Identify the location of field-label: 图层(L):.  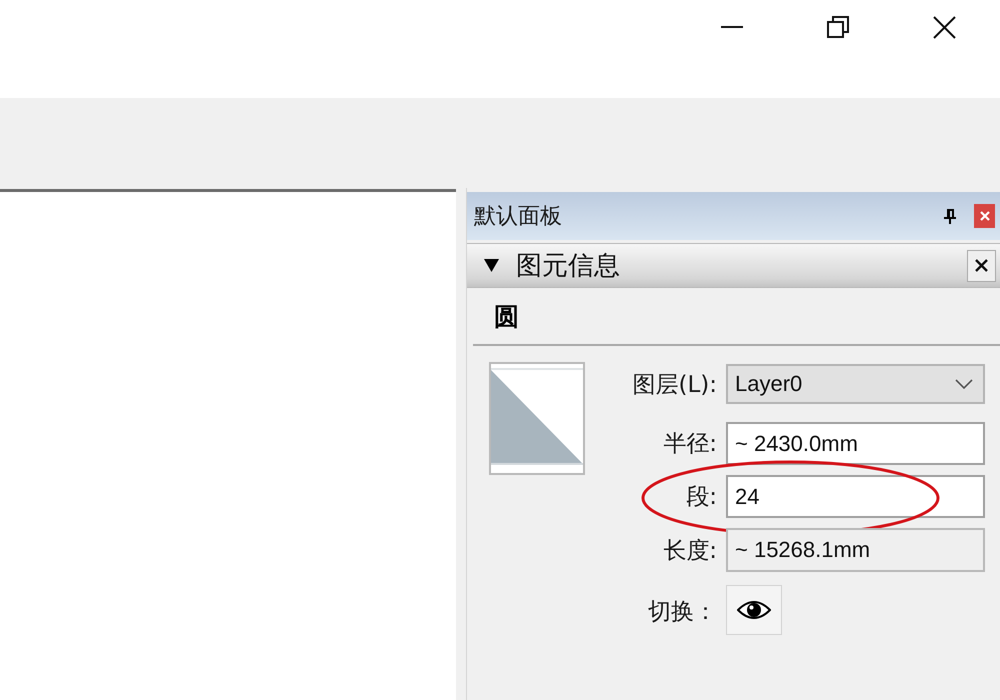
(674, 385).